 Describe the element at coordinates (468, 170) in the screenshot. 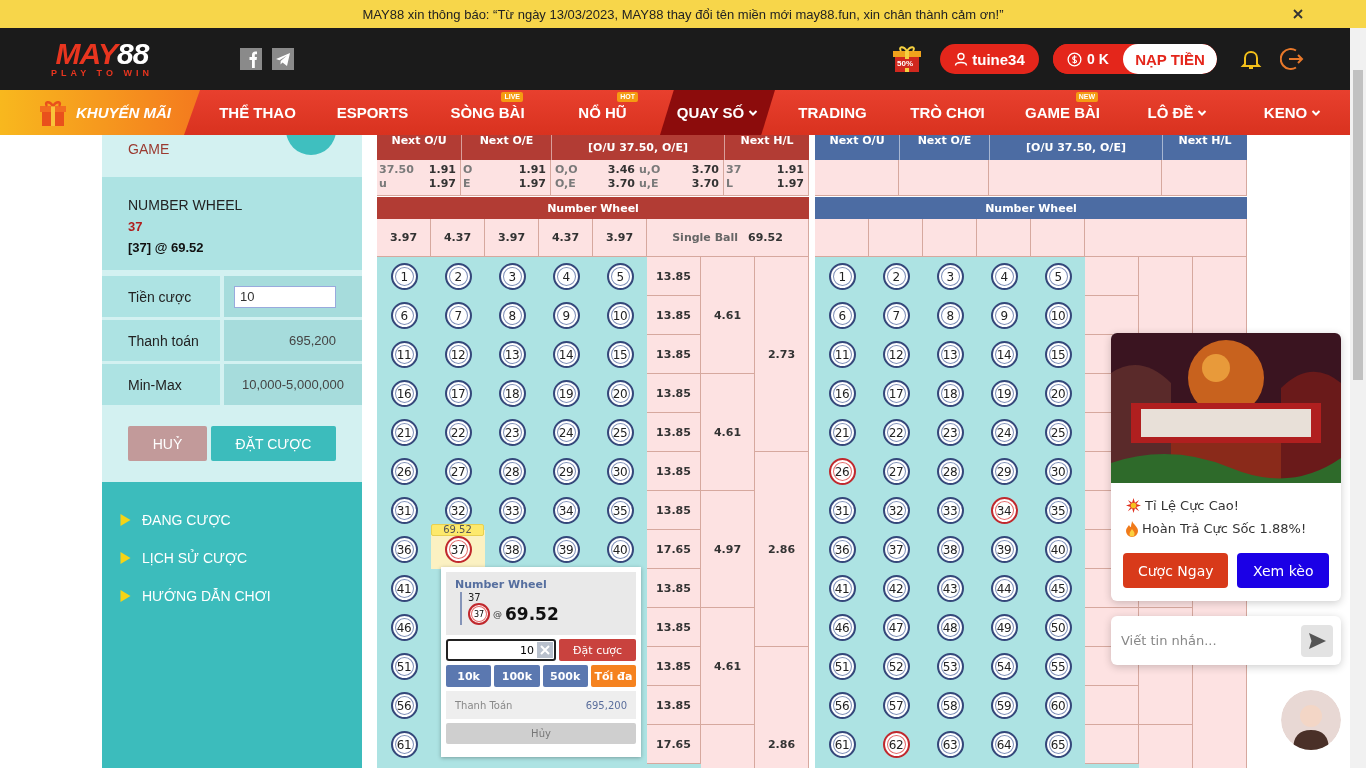

I see `odds-label: O` at that location.